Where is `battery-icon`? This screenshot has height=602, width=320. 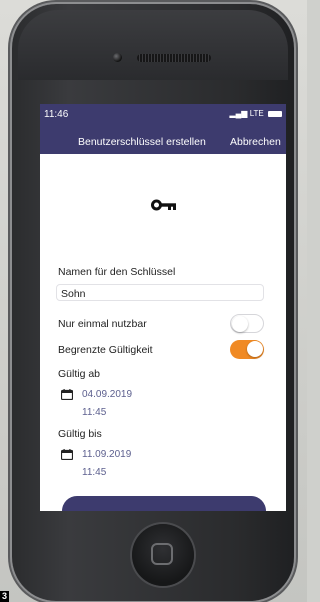 battery-icon is located at coordinates (275, 113).